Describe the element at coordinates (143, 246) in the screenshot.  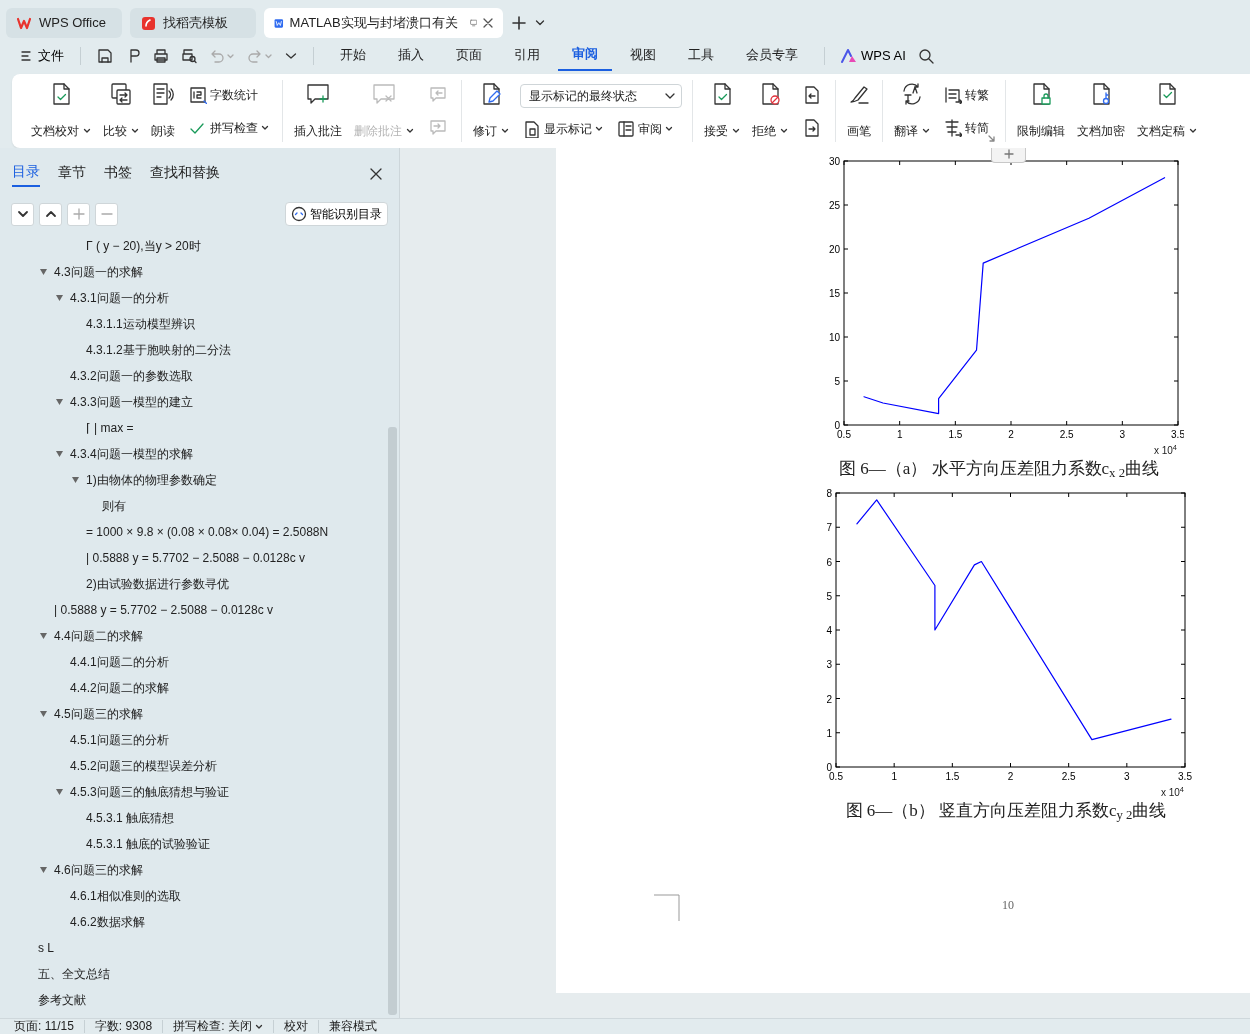
I see `toc-entry: Γ ( y − 20),当y > 20时` at that location.